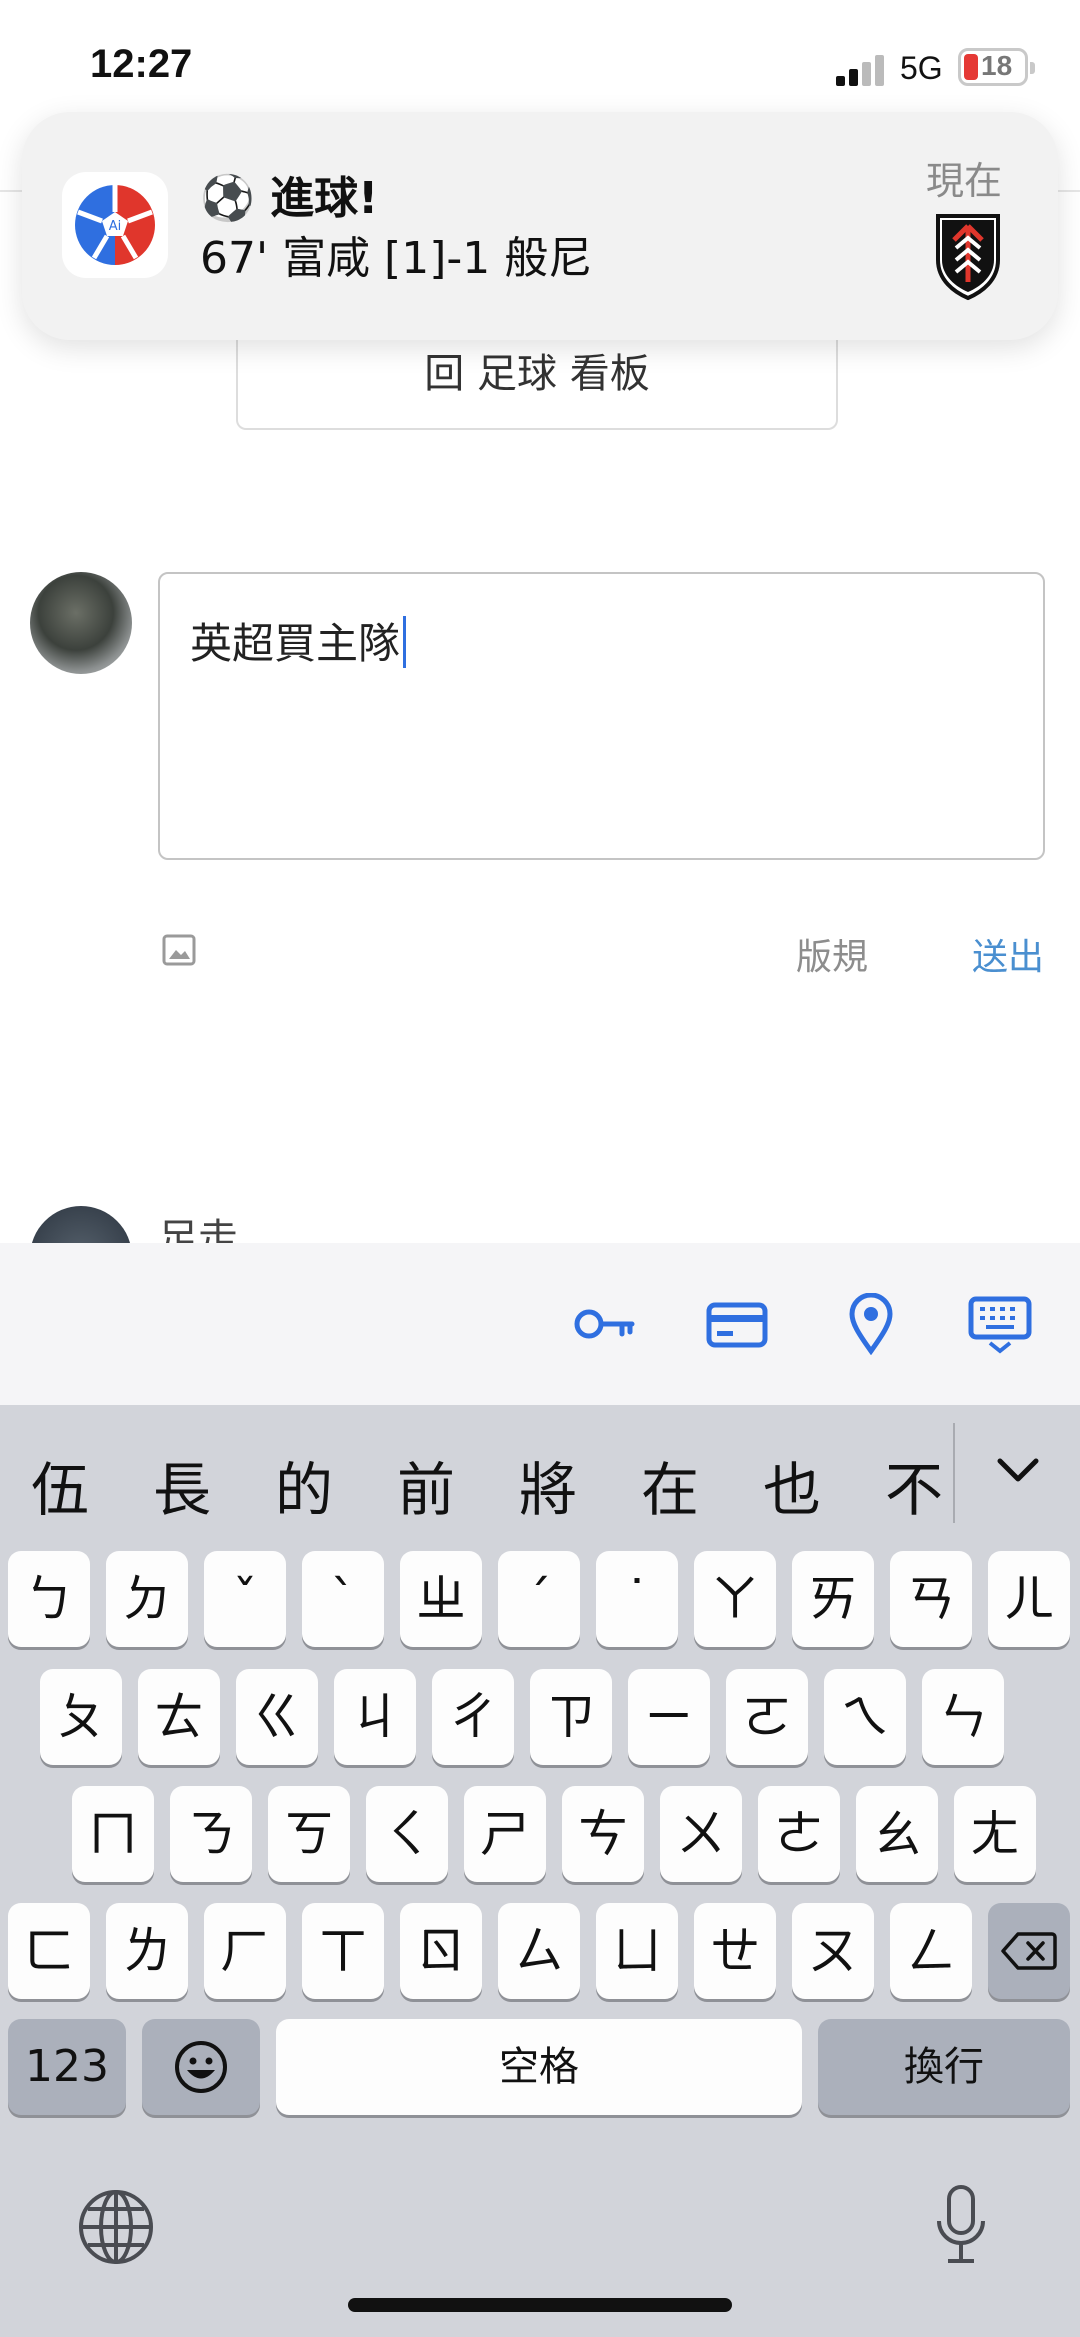 This screenshot has width=1080, height=2337. I want to click on delete-key, so click(1029, 1951).